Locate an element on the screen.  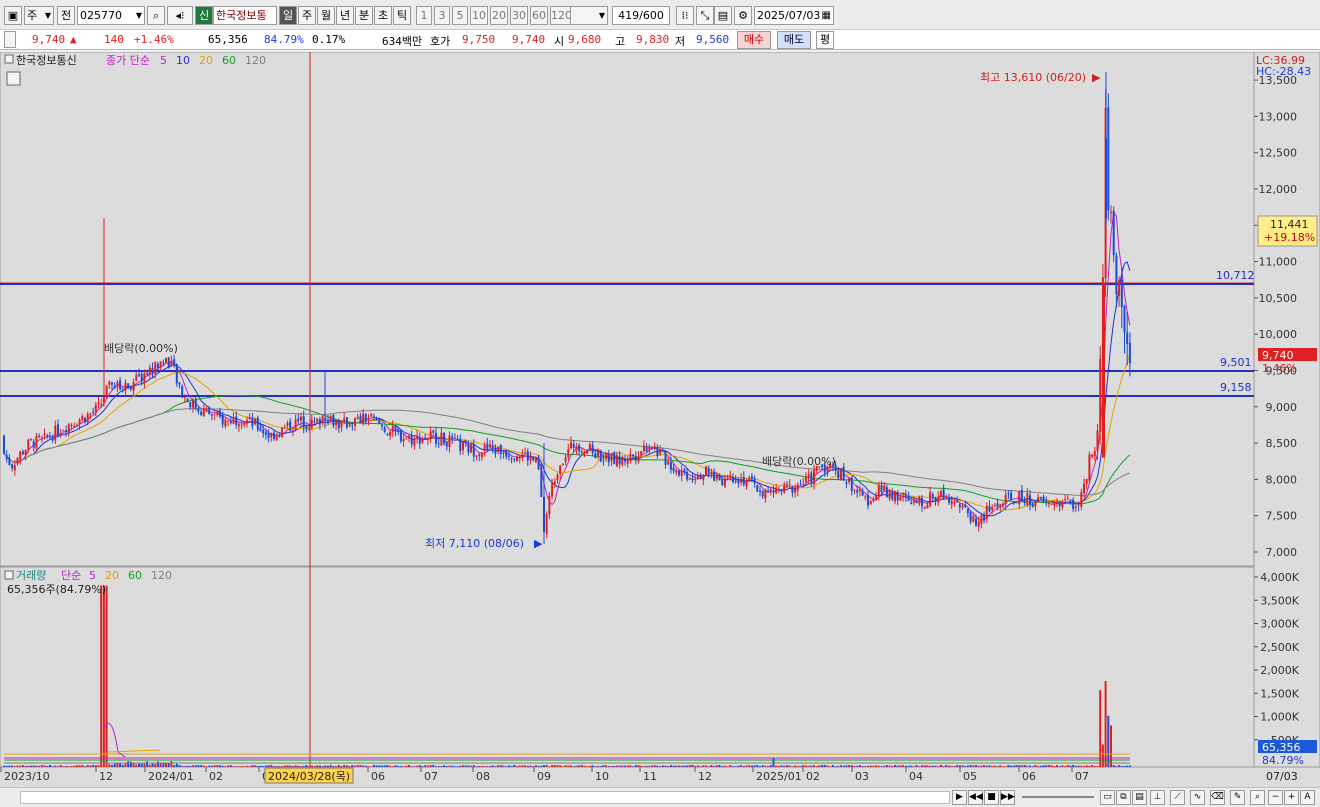
interval-select: ▼ is located at coordinates (589, 15).